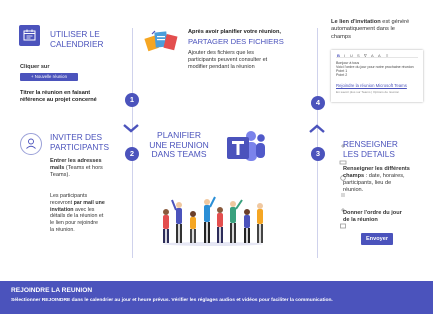 This screenshot has height=314, width=433. Describe the element at coordinates (221, 67) in the screenshot. I see `s3-body-line3: modifier pendant la réunion` at that location.